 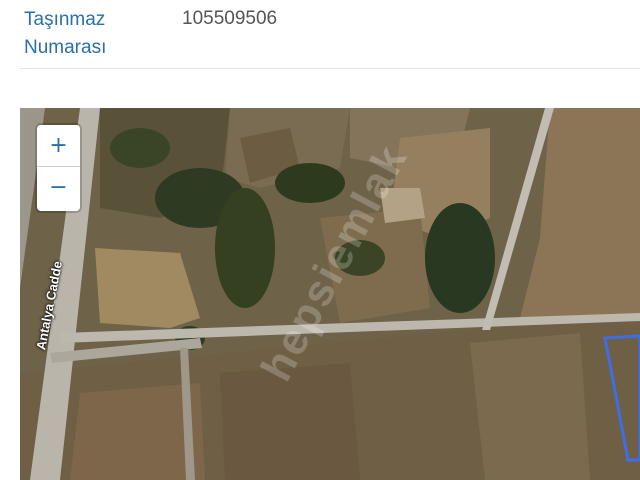 I want to click on property-info-row: Taşınmaz Numarası 105509506, so click(x=330, y=34).